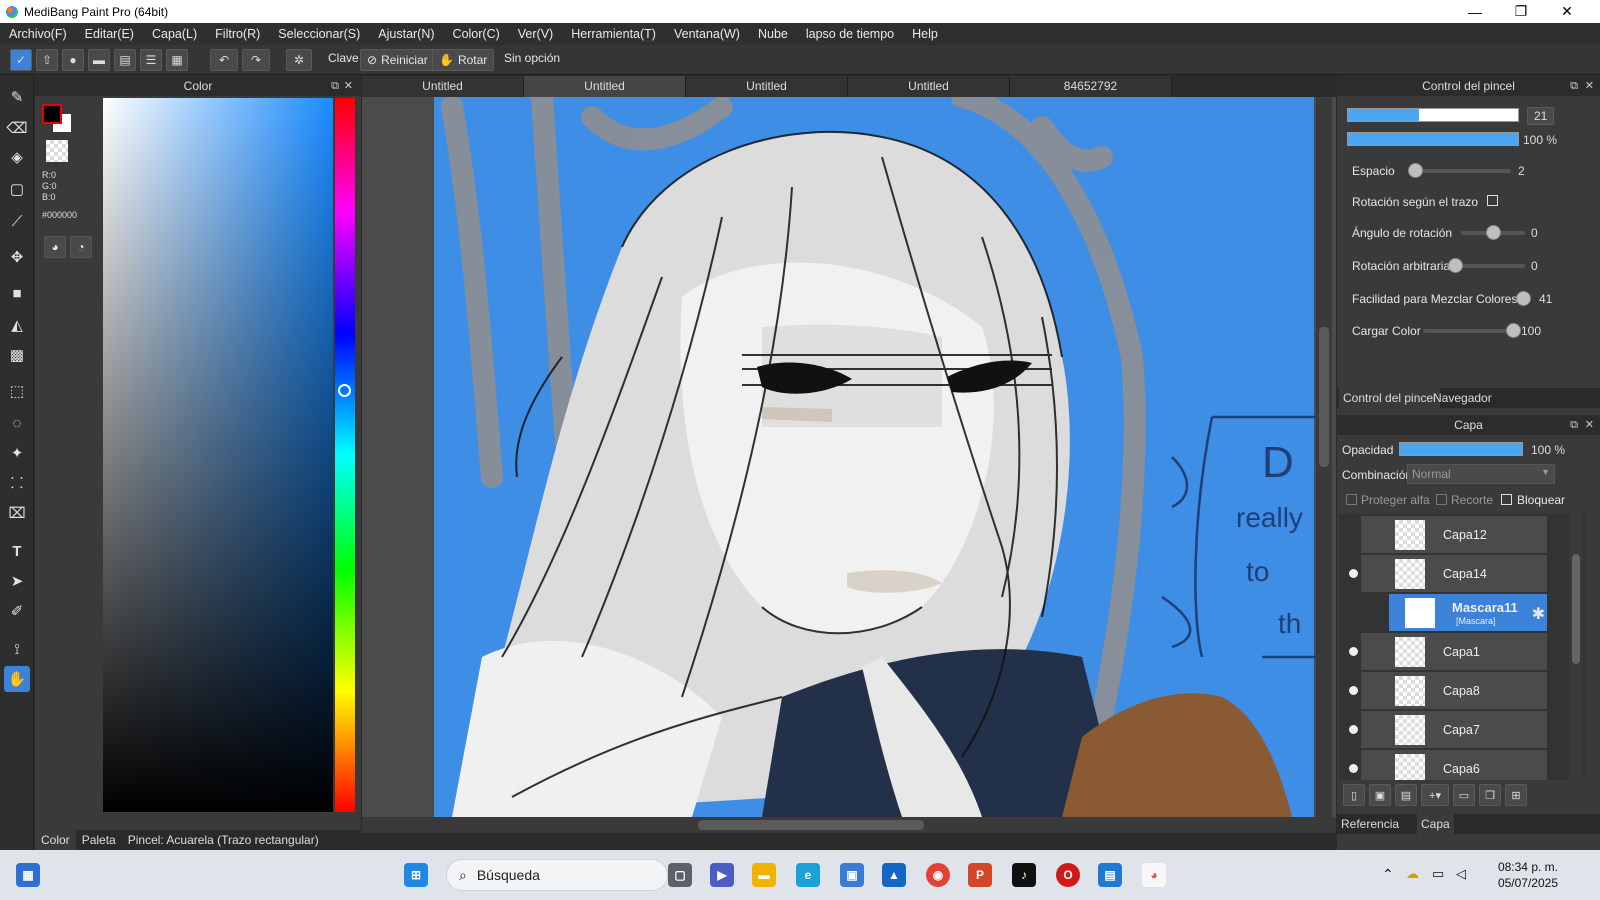  I want to click on select-eraser-icon: ⌧, so click(17, 513).